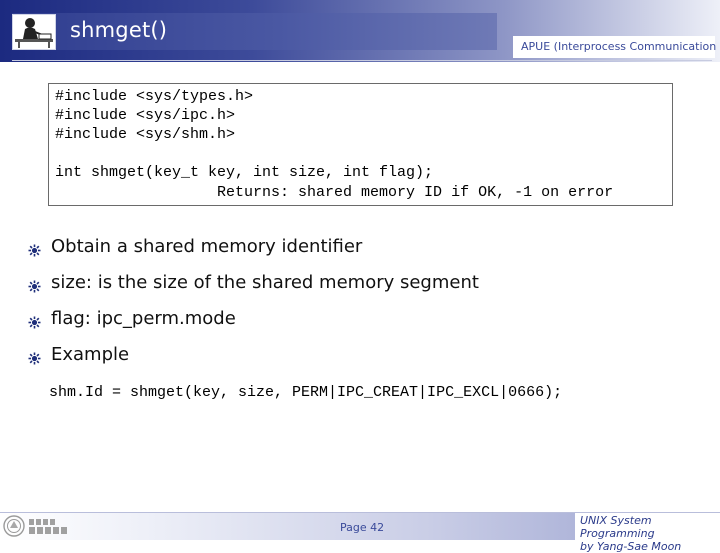 The width and height of the screenshot is (720, 553). What do you see at coordinates (619, 46) in the screenshot?
I see `course-label: APUE (Interprocess Communication` at bounding box center [619, 46].